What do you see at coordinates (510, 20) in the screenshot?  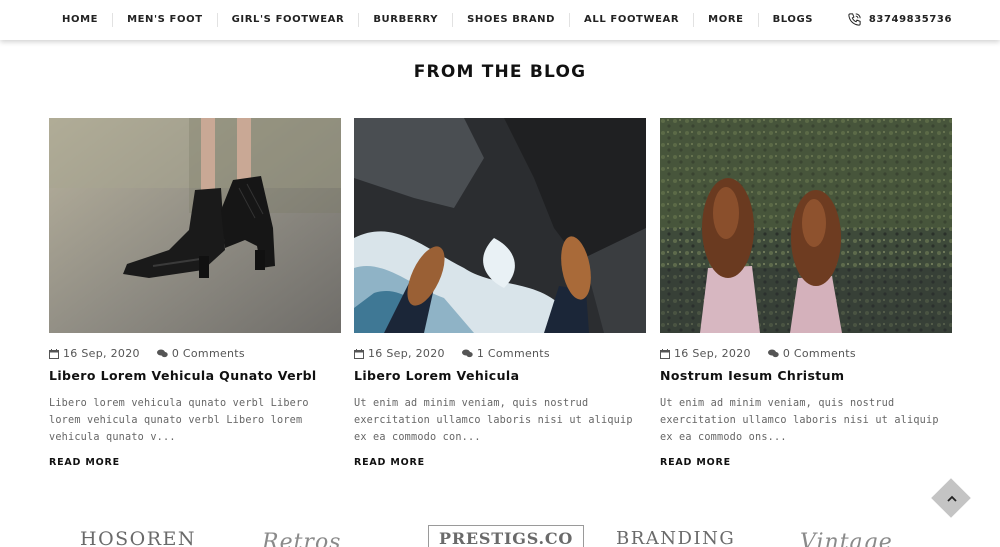 I see `nav-item-shoes-brand: SHOES BRAND` at bounding box center [510, 20].